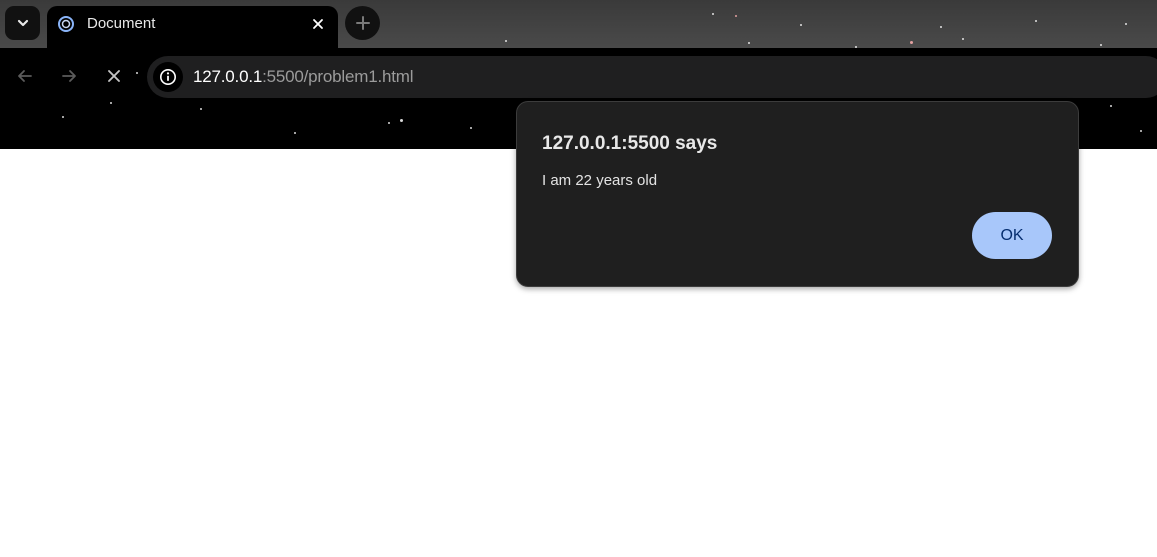 The image size is (1157, 557). I want to click on arrow-right-icon, so click(69, 76).